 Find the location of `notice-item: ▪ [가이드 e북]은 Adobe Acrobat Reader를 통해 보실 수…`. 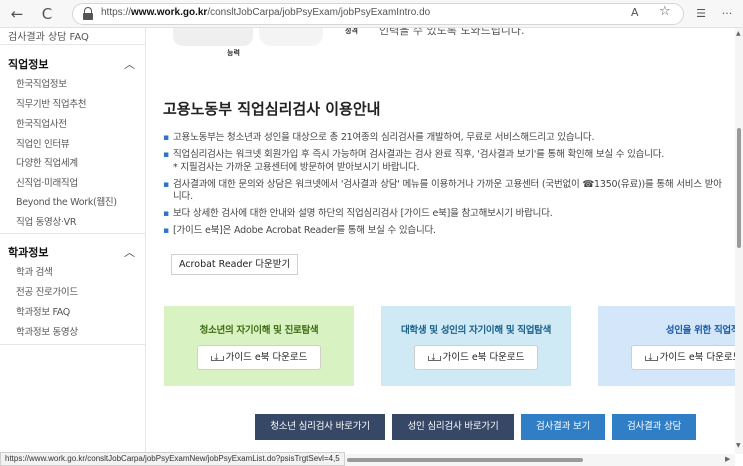

notice-item: ▪ [가이드 e북]은 Adobe Acrobat Reader를 통해 보실 수… is located at coordinates (299, 230).